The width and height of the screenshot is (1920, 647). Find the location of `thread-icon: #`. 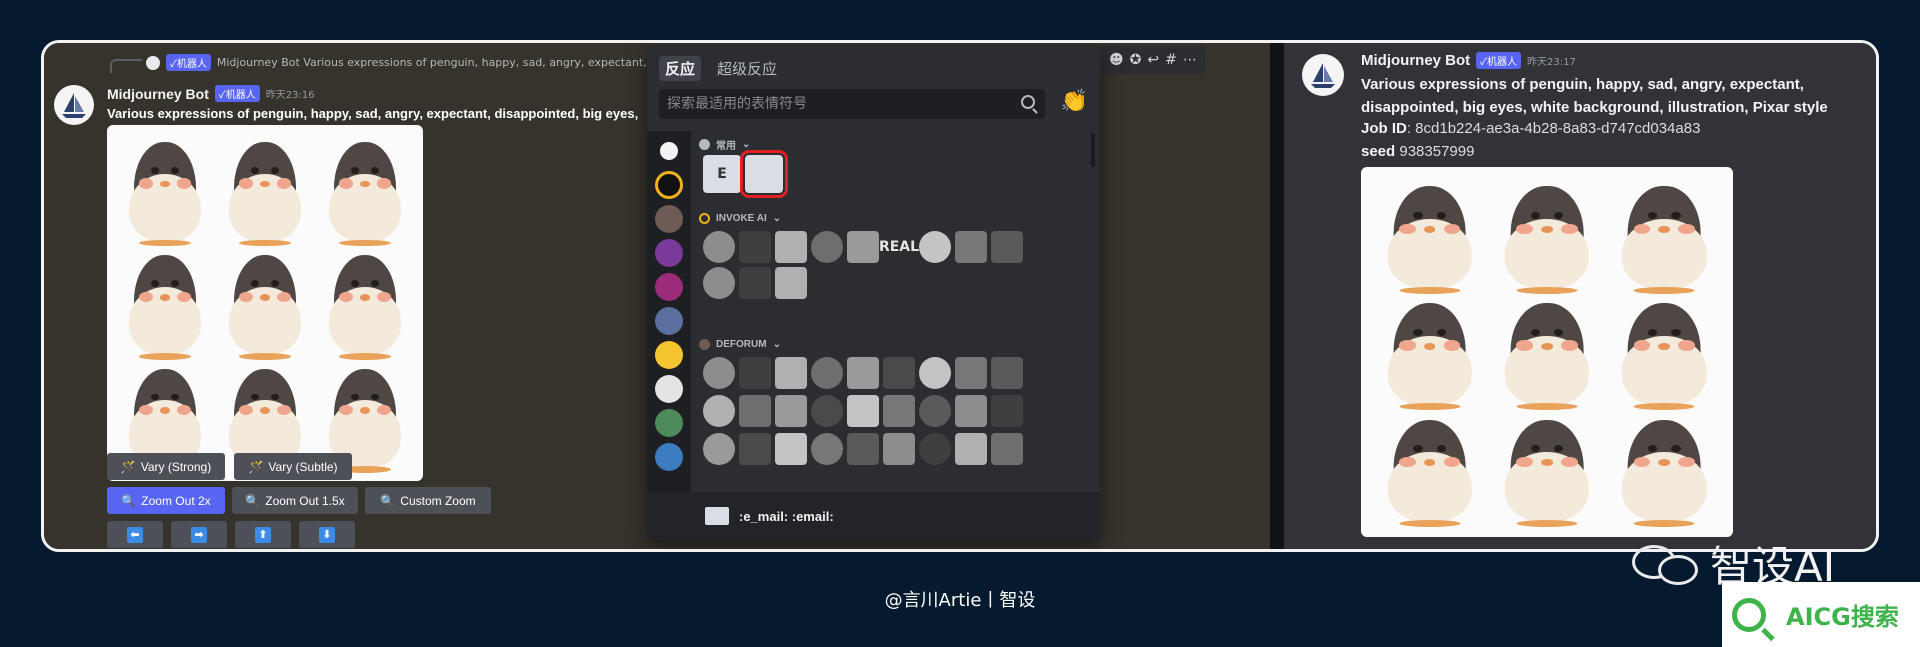

thread-icon: # is located at coordinates (1171, 60).